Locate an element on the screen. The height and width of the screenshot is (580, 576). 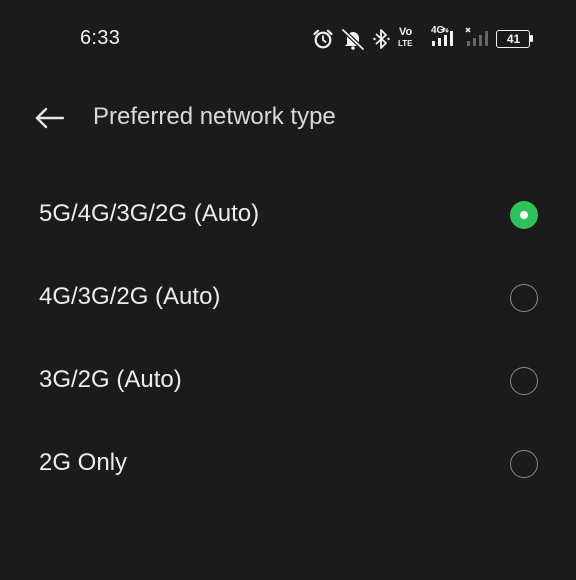
option-2g-only: 2G Only is located at coordinates (288, 463).